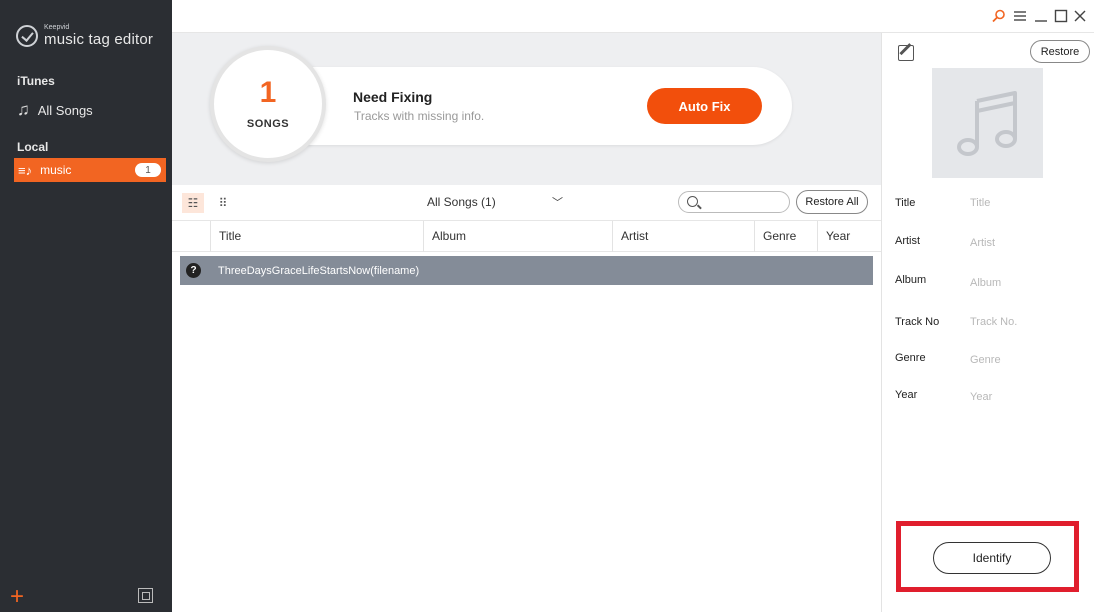  I want to click on row-title: ThreeDaysGraceLifeStartsNow(filename), so click(319, 270).